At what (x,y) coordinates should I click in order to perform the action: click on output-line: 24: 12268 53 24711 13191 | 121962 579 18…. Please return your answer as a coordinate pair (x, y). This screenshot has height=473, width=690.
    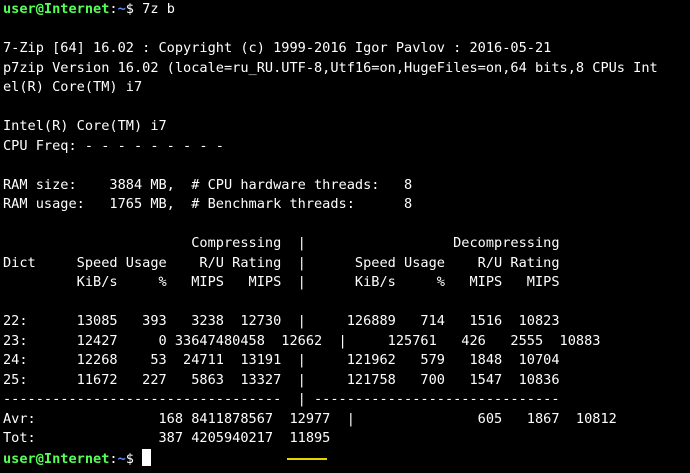
    Looking at the image, I should click on (281, 360).